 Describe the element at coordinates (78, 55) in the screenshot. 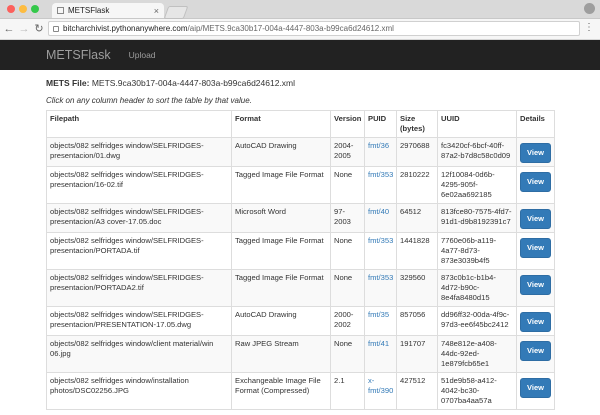

I see `brand-link: METSFlask` at that location.